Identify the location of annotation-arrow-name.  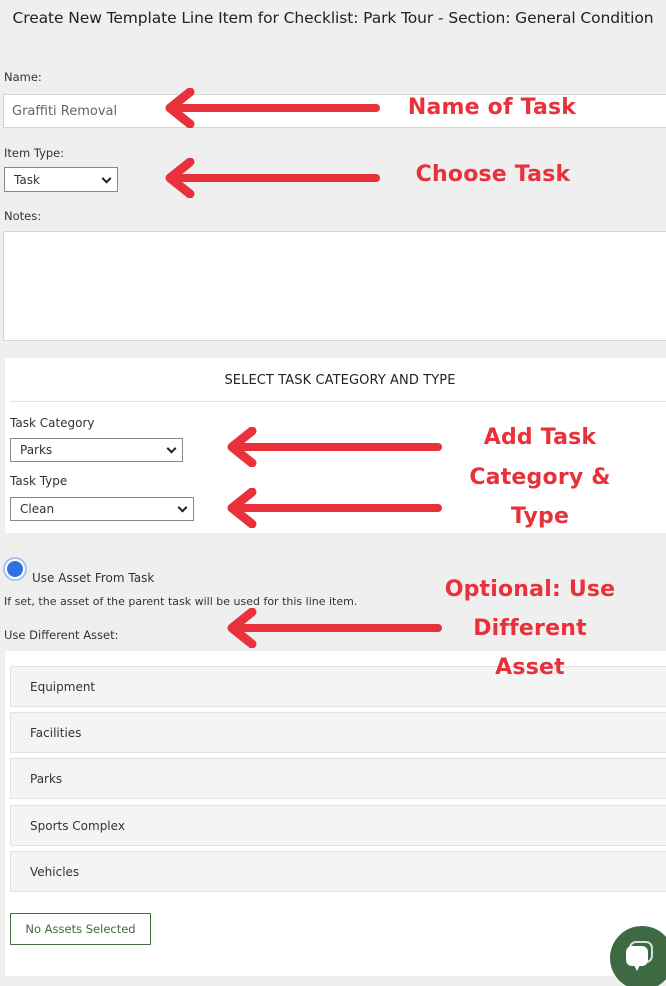
(272, 108).